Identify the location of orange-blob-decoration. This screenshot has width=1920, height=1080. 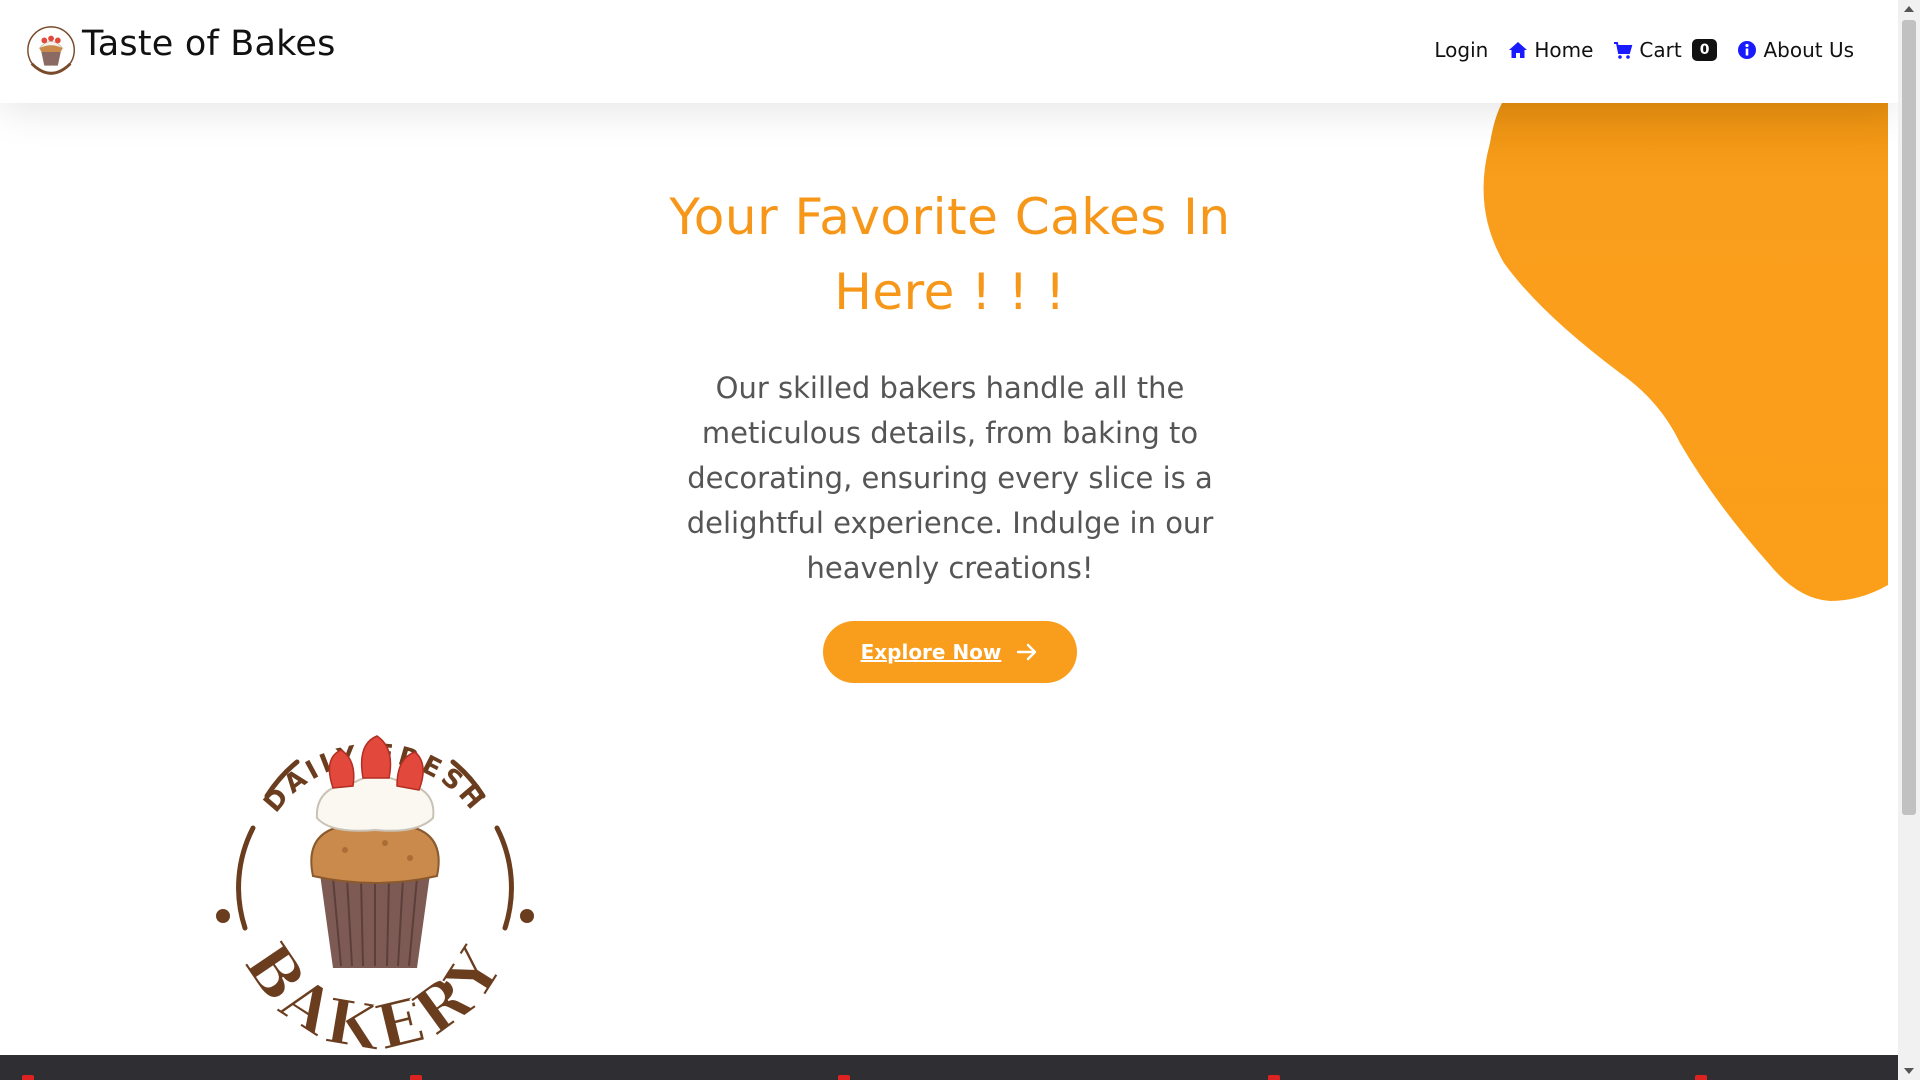
(1685, 352).